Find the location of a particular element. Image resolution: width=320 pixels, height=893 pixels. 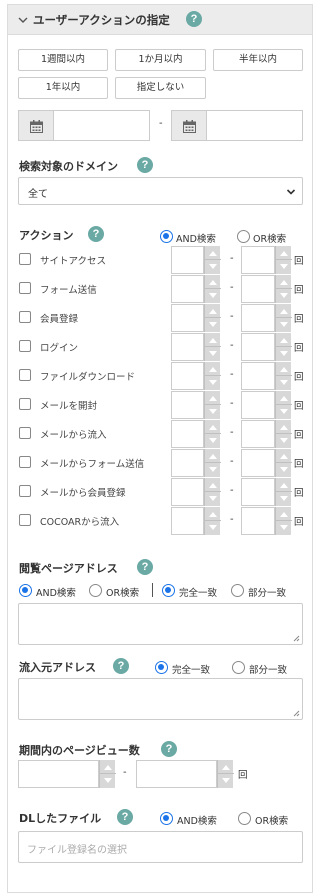

page-address-textarea is located at coordinates (160, 624).